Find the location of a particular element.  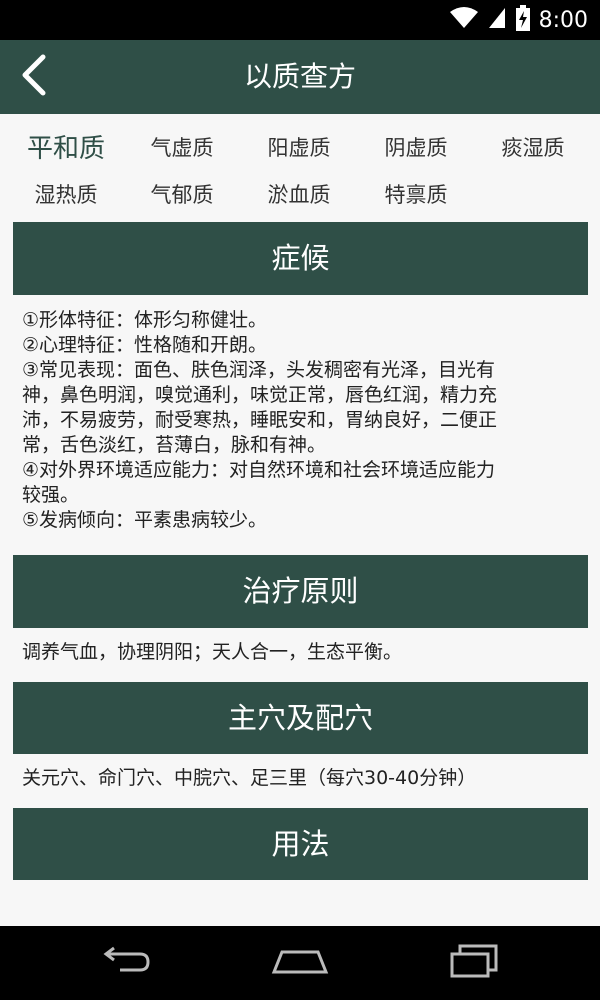

signal-icon is located at coordinates (497, 20).